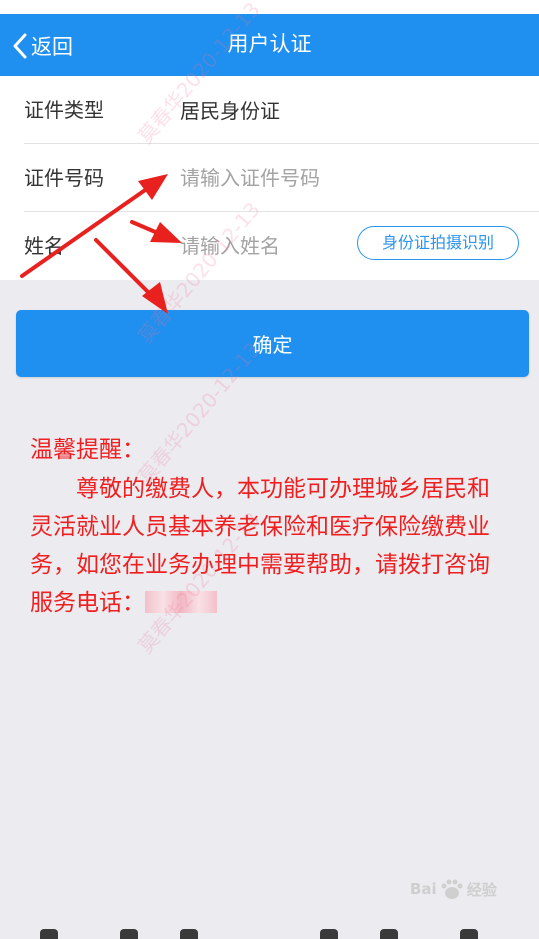  What do you see at coordinates (44, 246) in the screenshot?
I see `name-label: 姓名` at bounding box center [44, 246].